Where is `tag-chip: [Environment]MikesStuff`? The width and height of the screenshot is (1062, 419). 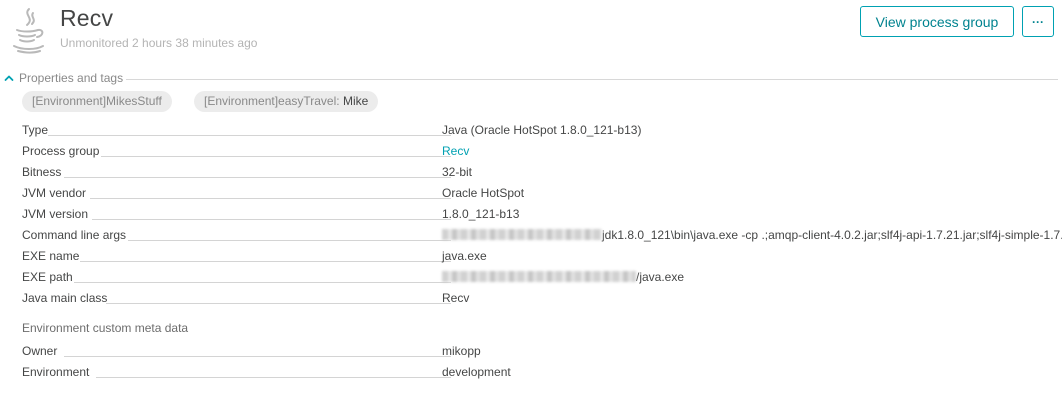
tag-chip: [Environment]MikesStuff is located at coordinates (97, 101).